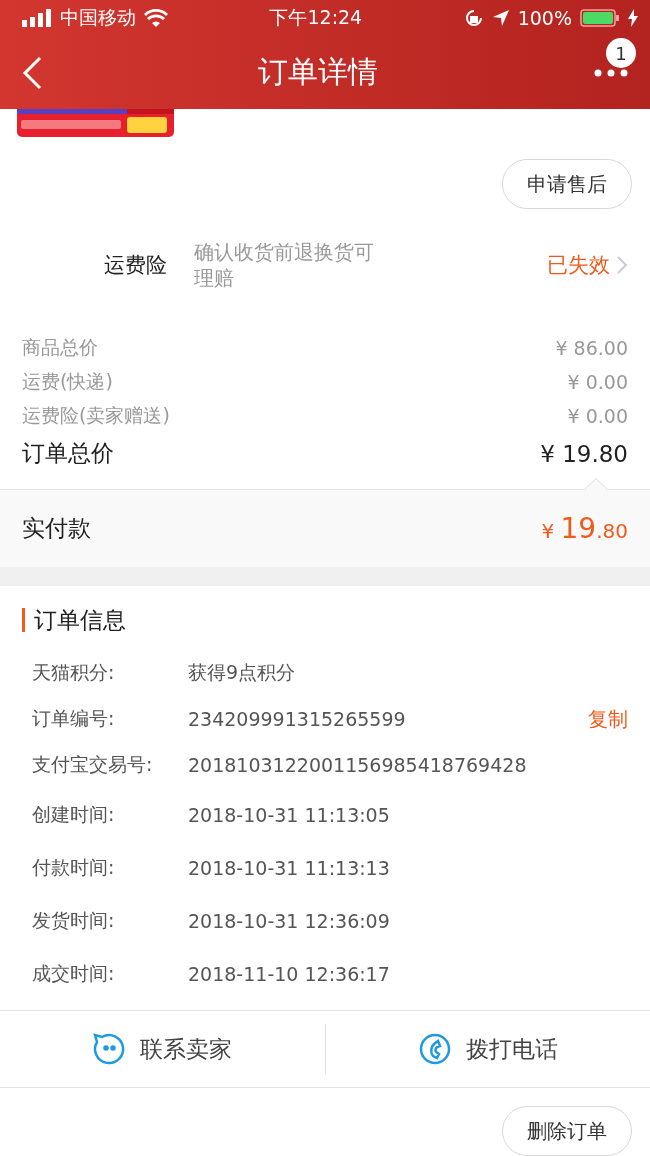 The width and height of the screenshot is (650, 1156). What do you see at coordinates (74, 973) in the screenshot?
I see `info-label: 成交时间:` at bounding box center [74, 973].